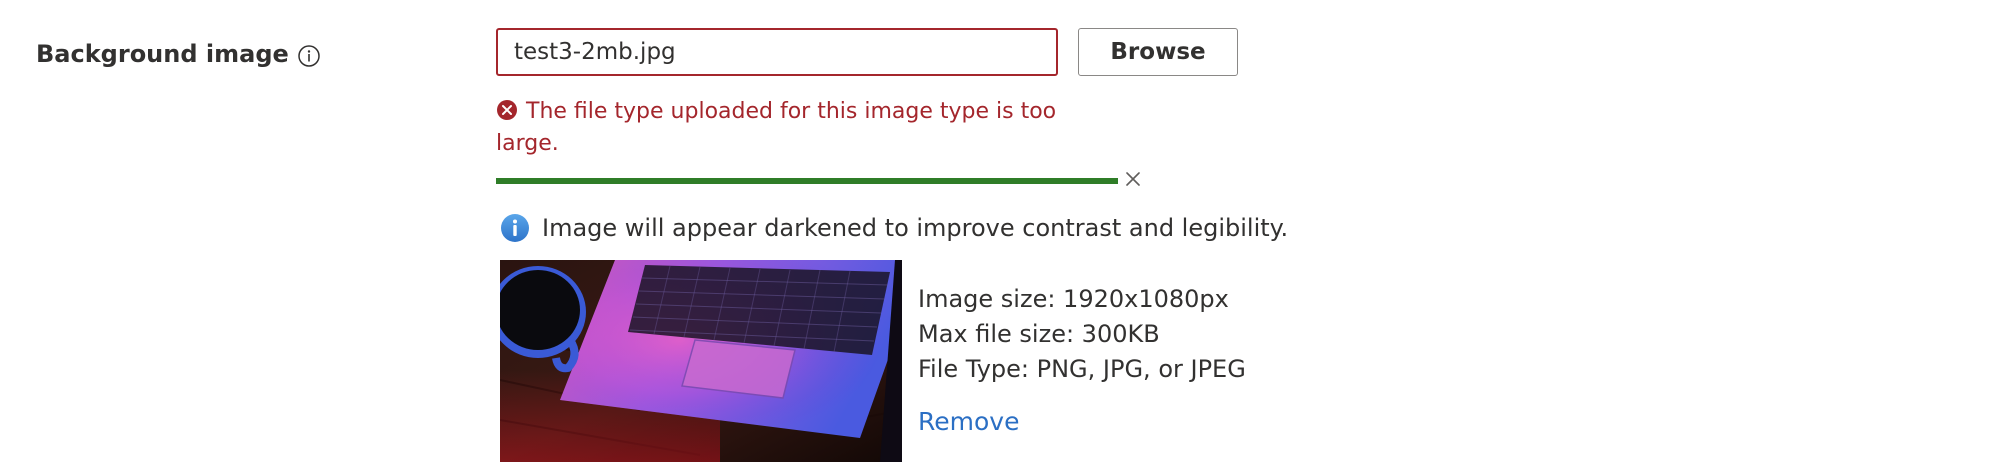 The width and height of the screenshot is (1994, 472). I want to click on background-image-label: Background image, so click(178, 54).